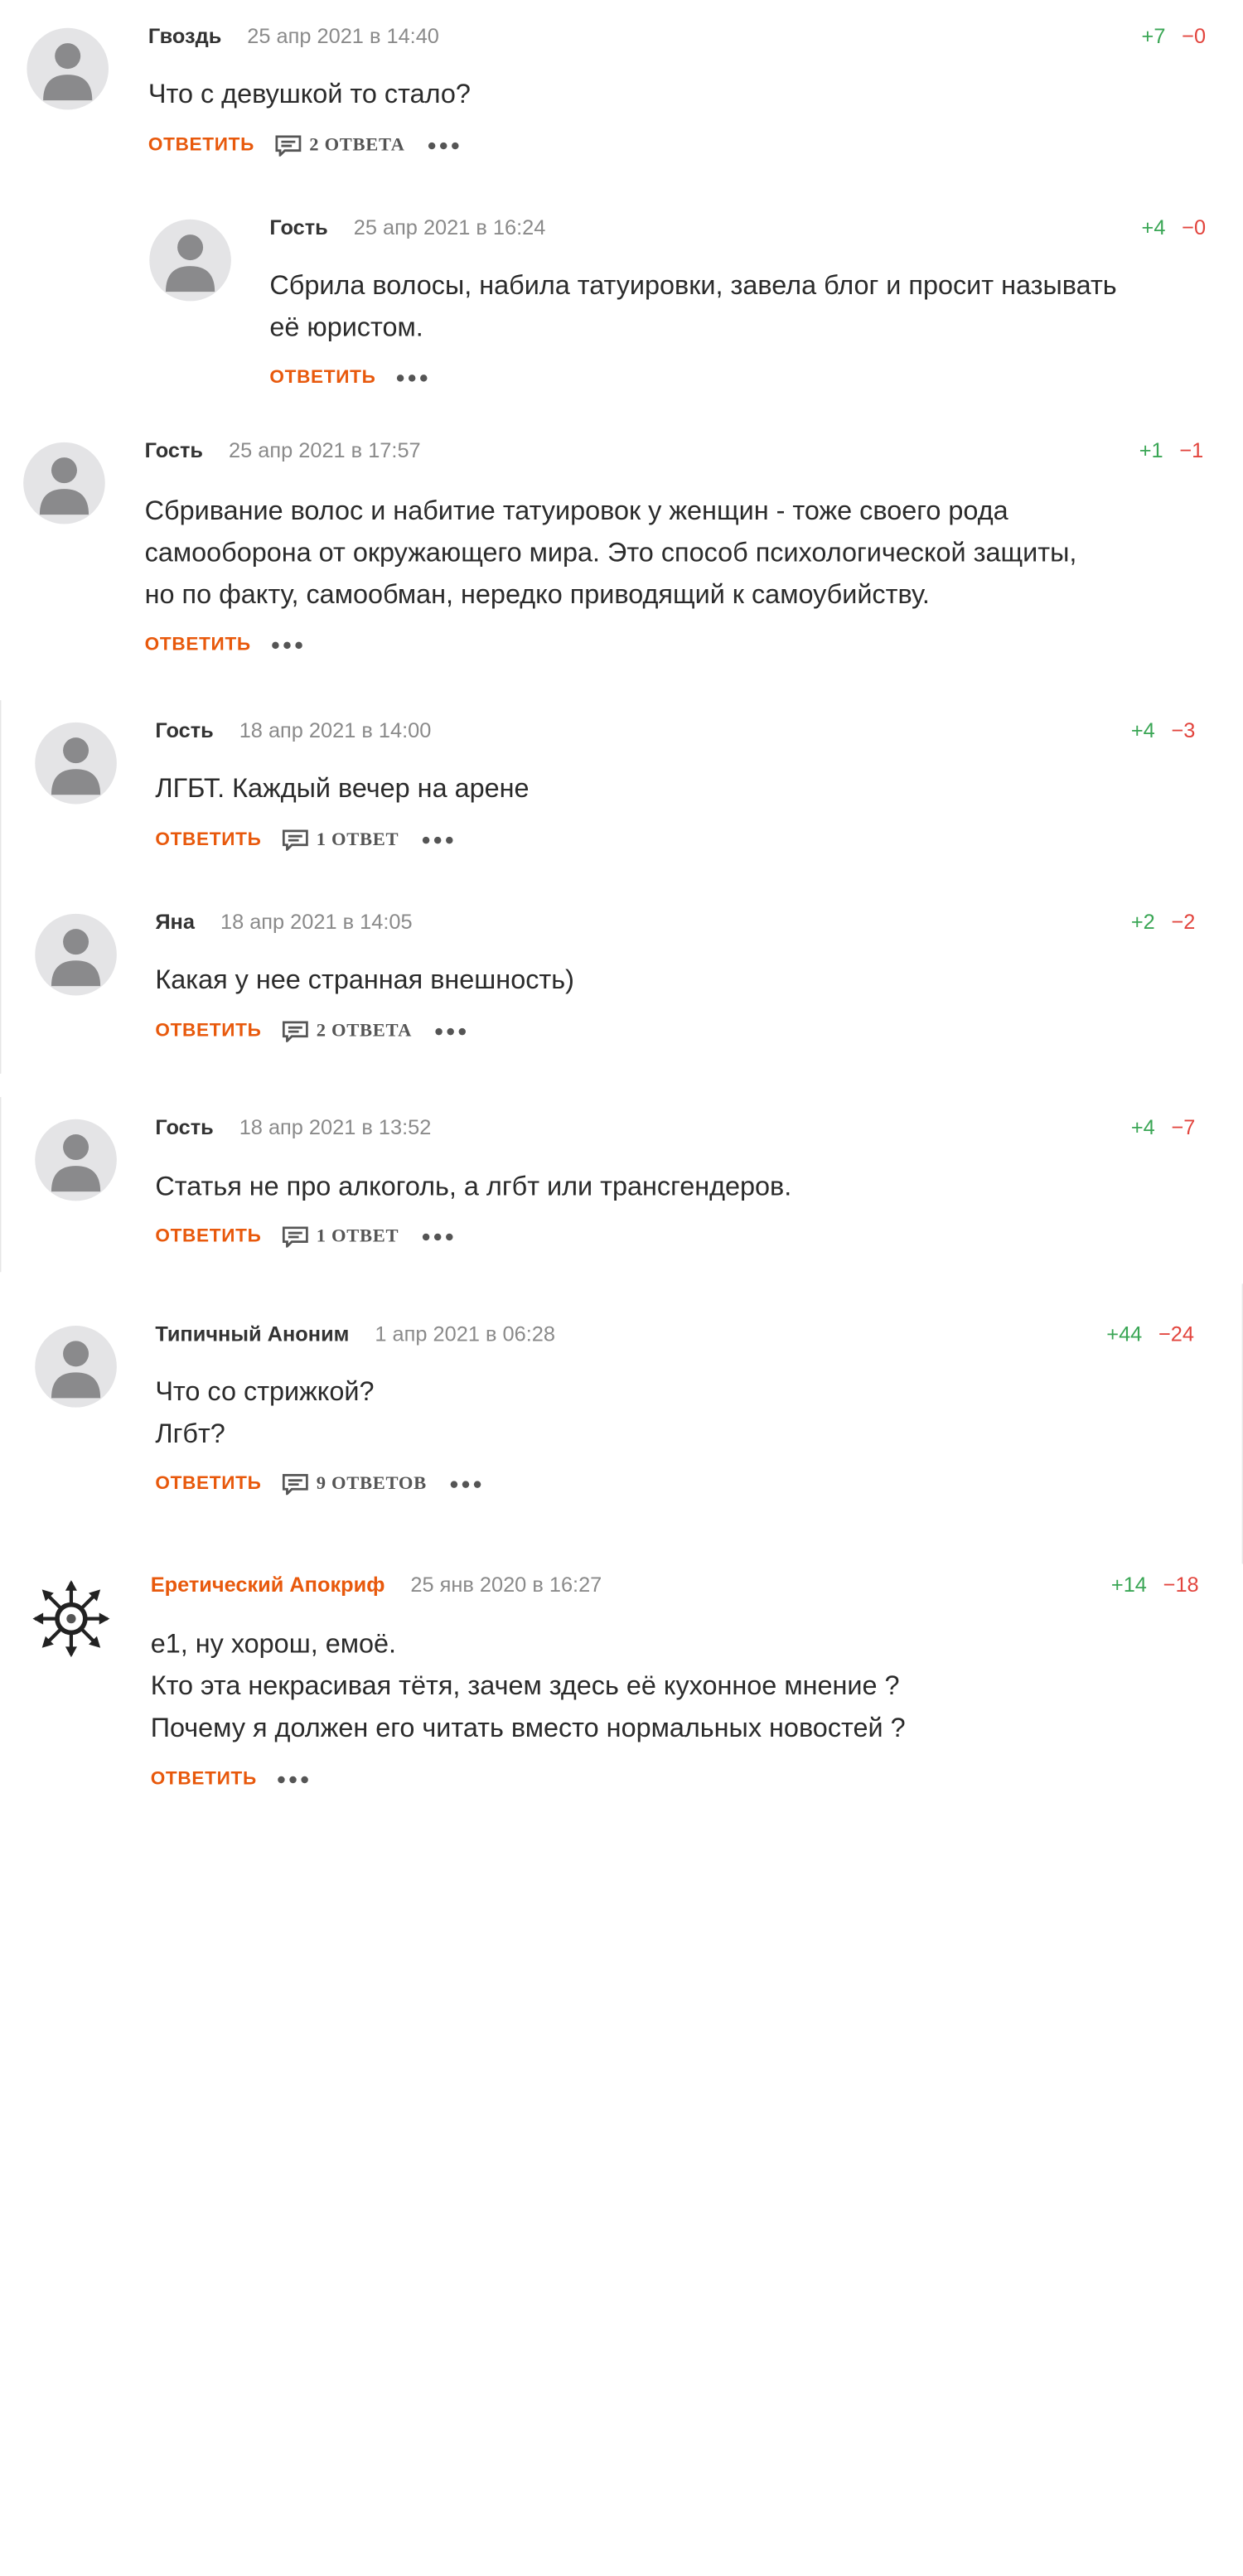  I want to click on vote-counter: +7 −0, so click(1174, 37).